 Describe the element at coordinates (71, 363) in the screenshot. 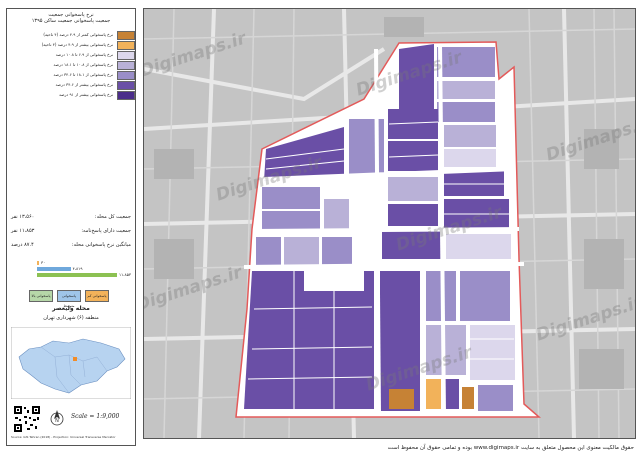

I see `tehran-inset-map` at that location.